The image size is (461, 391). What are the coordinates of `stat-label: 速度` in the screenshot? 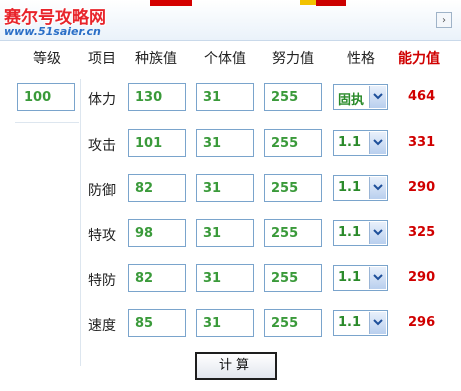 It's located at (102, 326).